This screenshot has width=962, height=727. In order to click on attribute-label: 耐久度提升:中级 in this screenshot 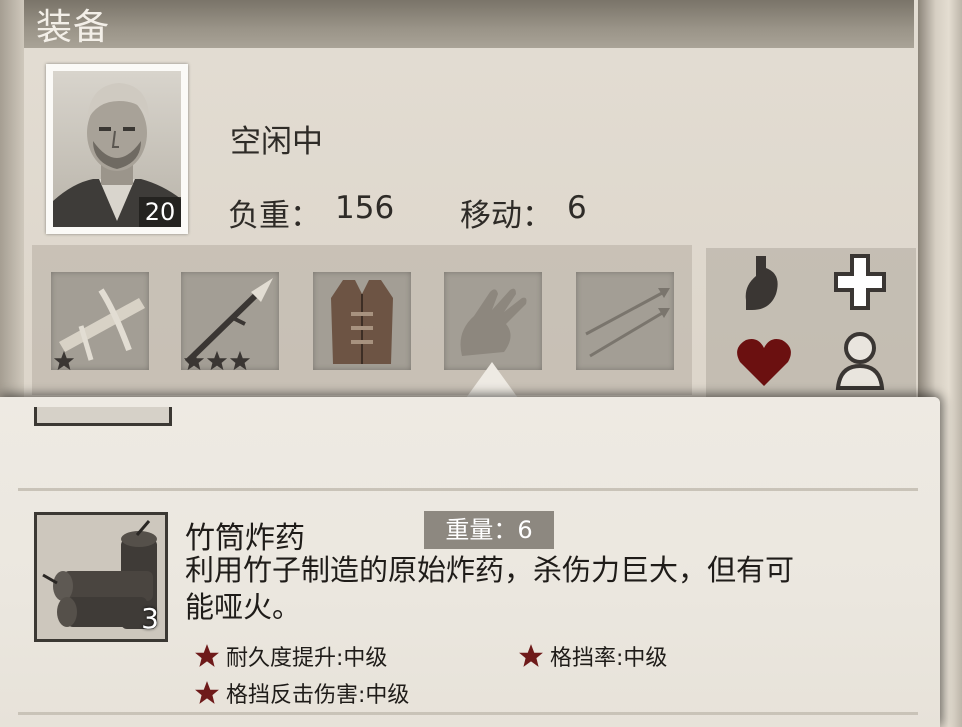, I will do `click(307, 658)`.